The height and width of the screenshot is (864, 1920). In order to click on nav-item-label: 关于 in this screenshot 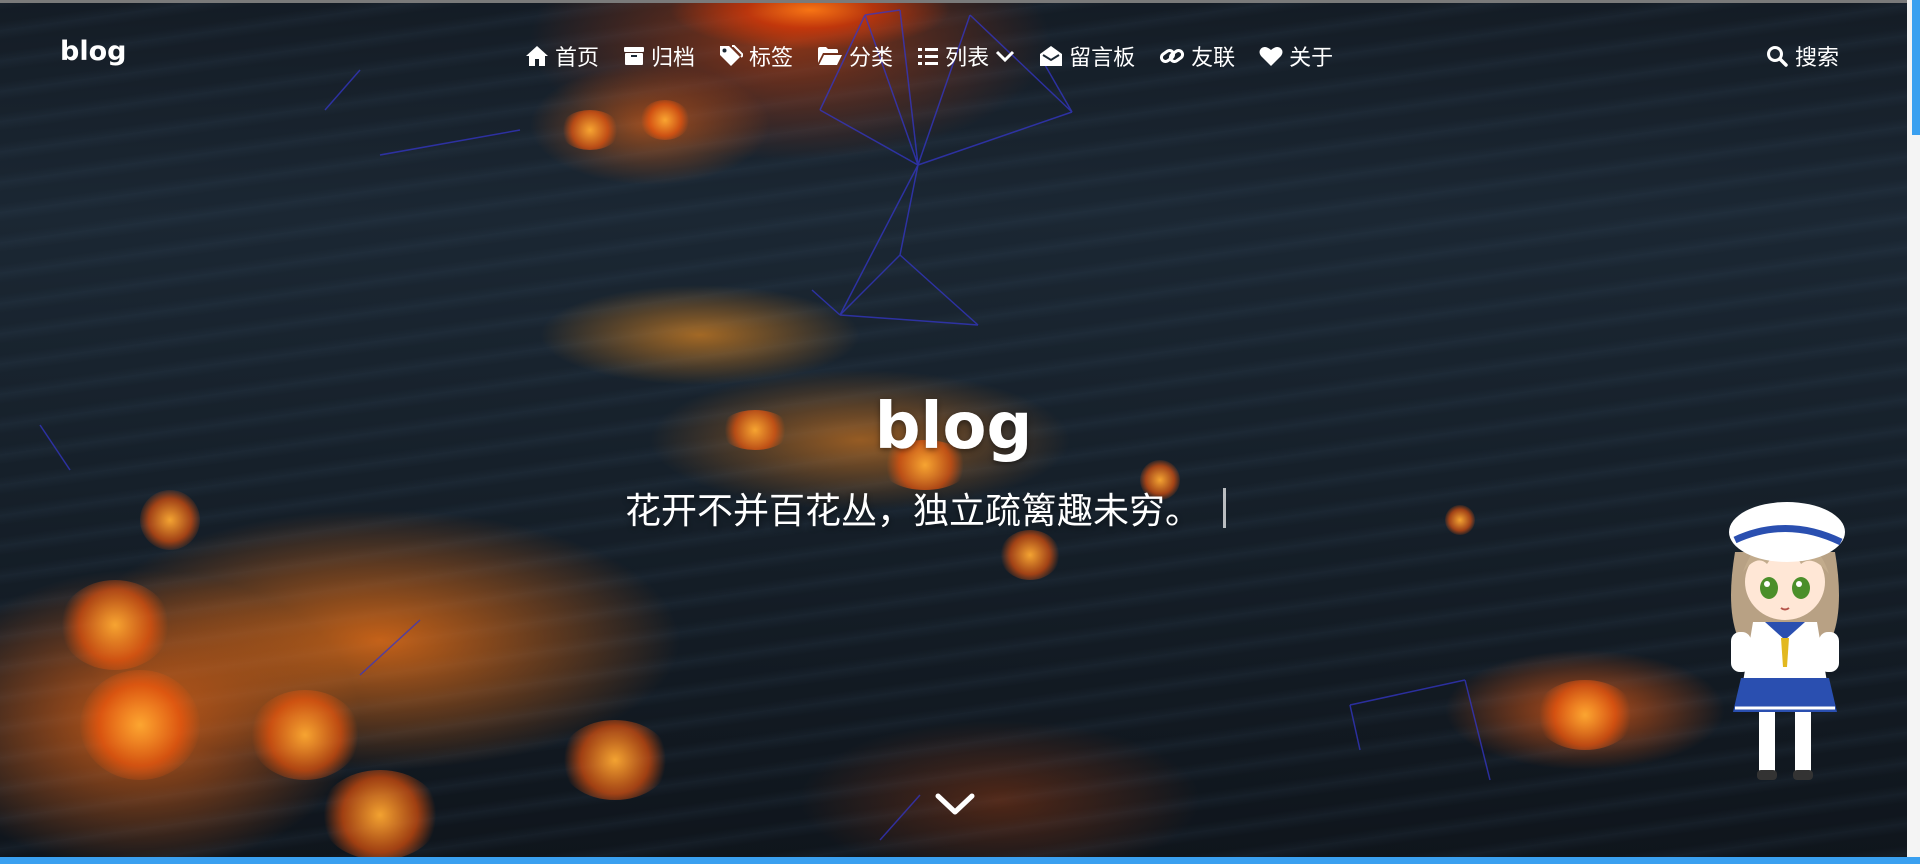, I will do `click(1311, 58)`.